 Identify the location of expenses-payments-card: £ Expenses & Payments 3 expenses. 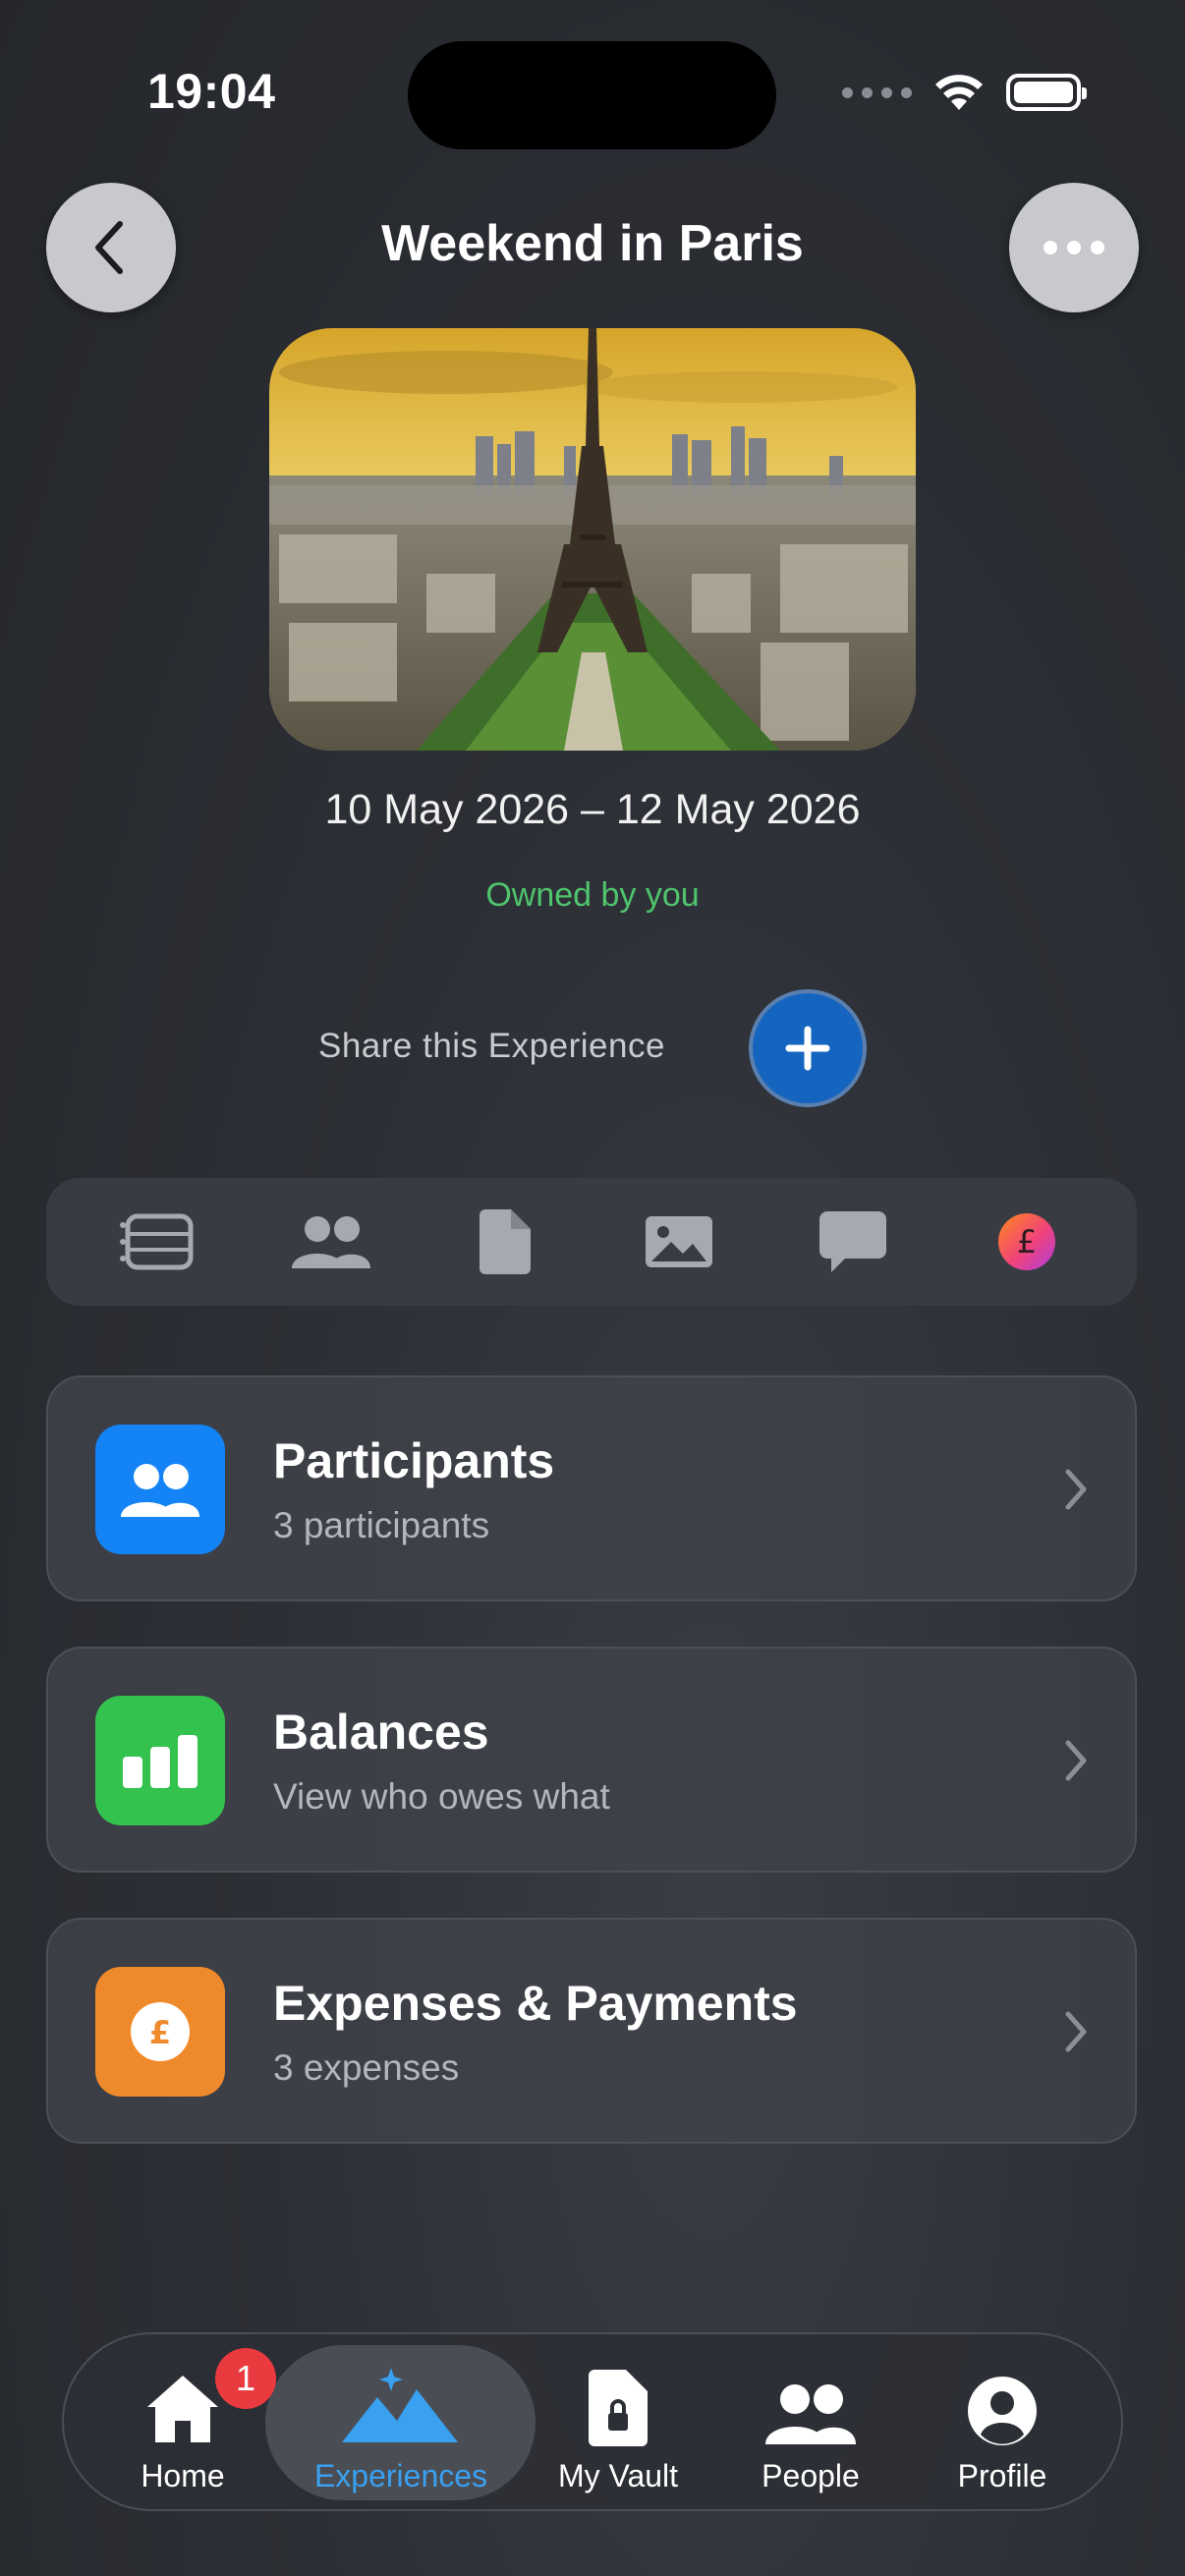
(592, 2031).